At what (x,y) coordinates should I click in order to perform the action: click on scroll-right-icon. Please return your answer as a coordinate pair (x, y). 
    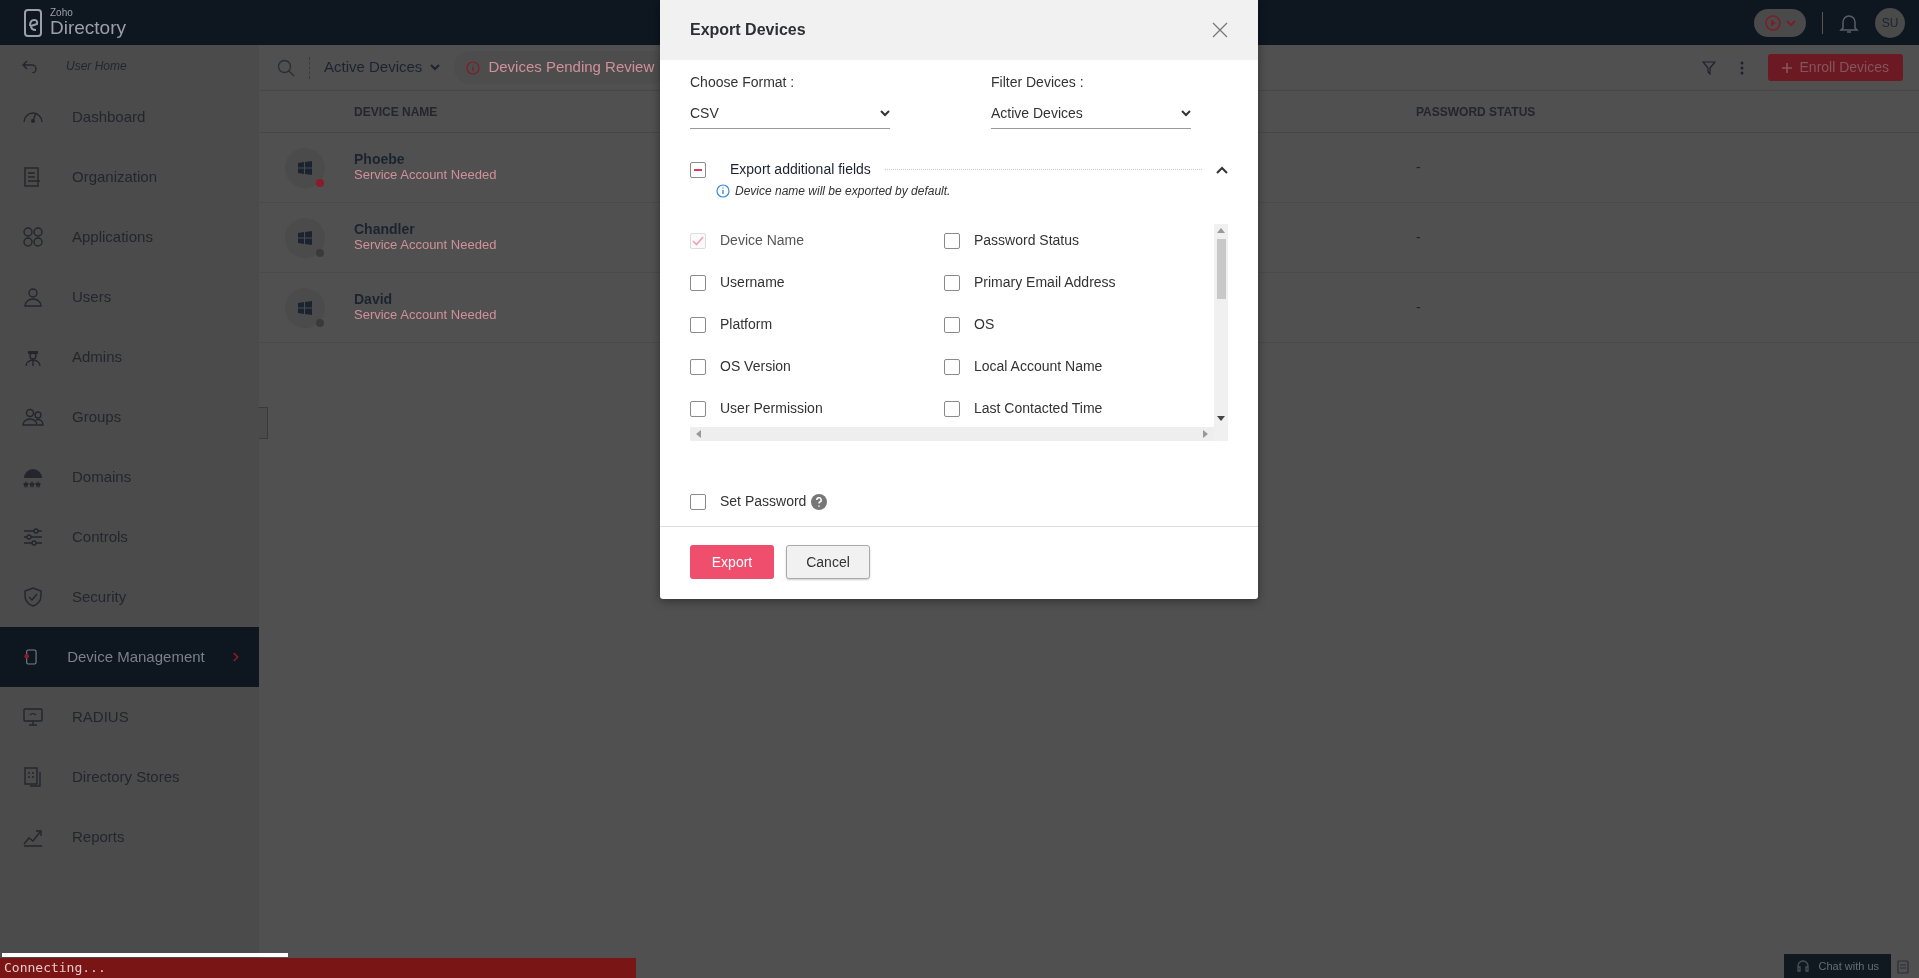
    Looking at the image, I should click on (1205, 434).